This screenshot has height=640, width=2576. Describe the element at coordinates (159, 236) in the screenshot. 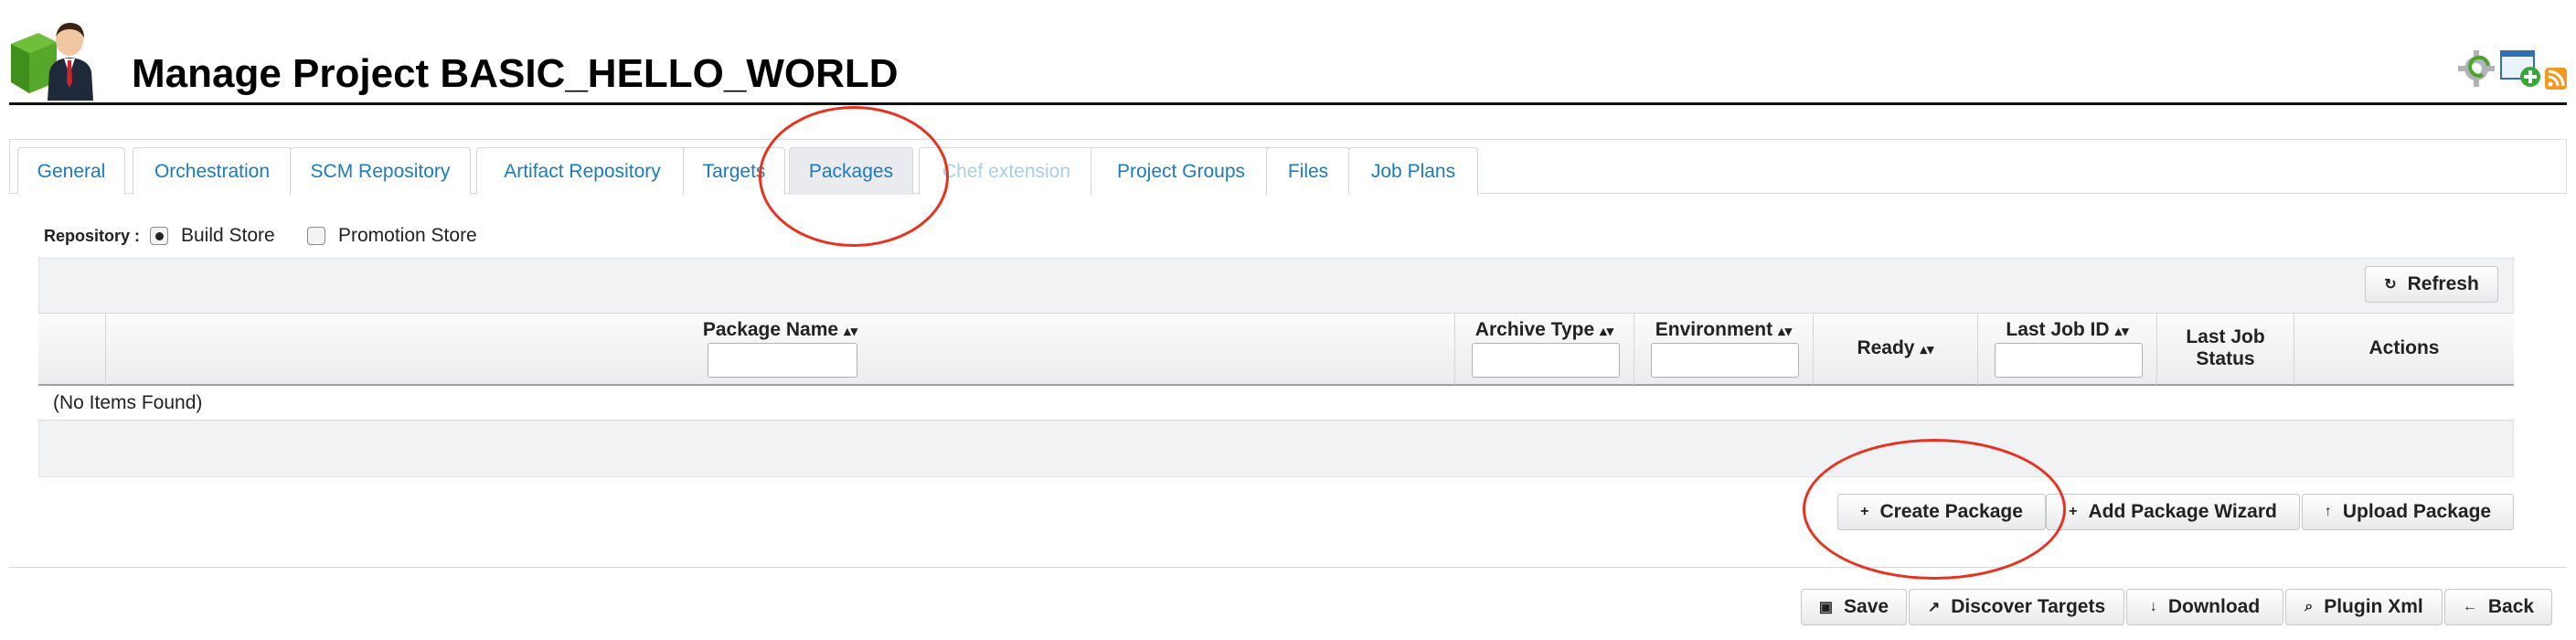

I see `radio-button-selected` at that location.